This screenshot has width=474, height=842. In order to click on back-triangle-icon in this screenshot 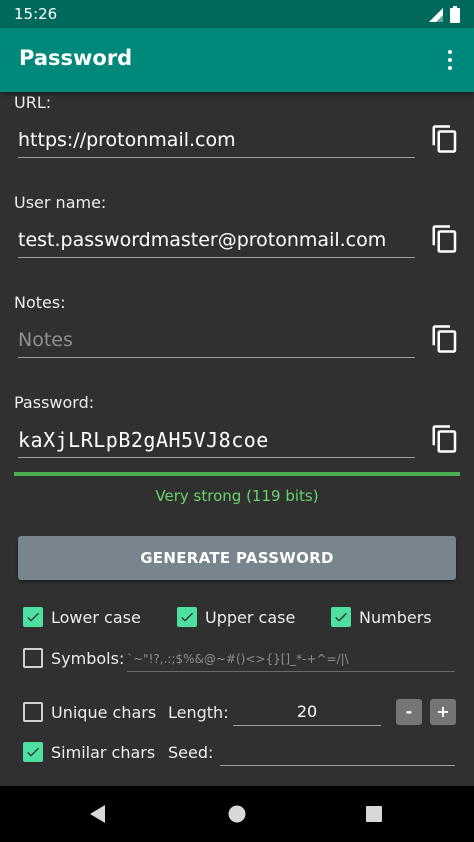, I will do `click(97, 814)`.